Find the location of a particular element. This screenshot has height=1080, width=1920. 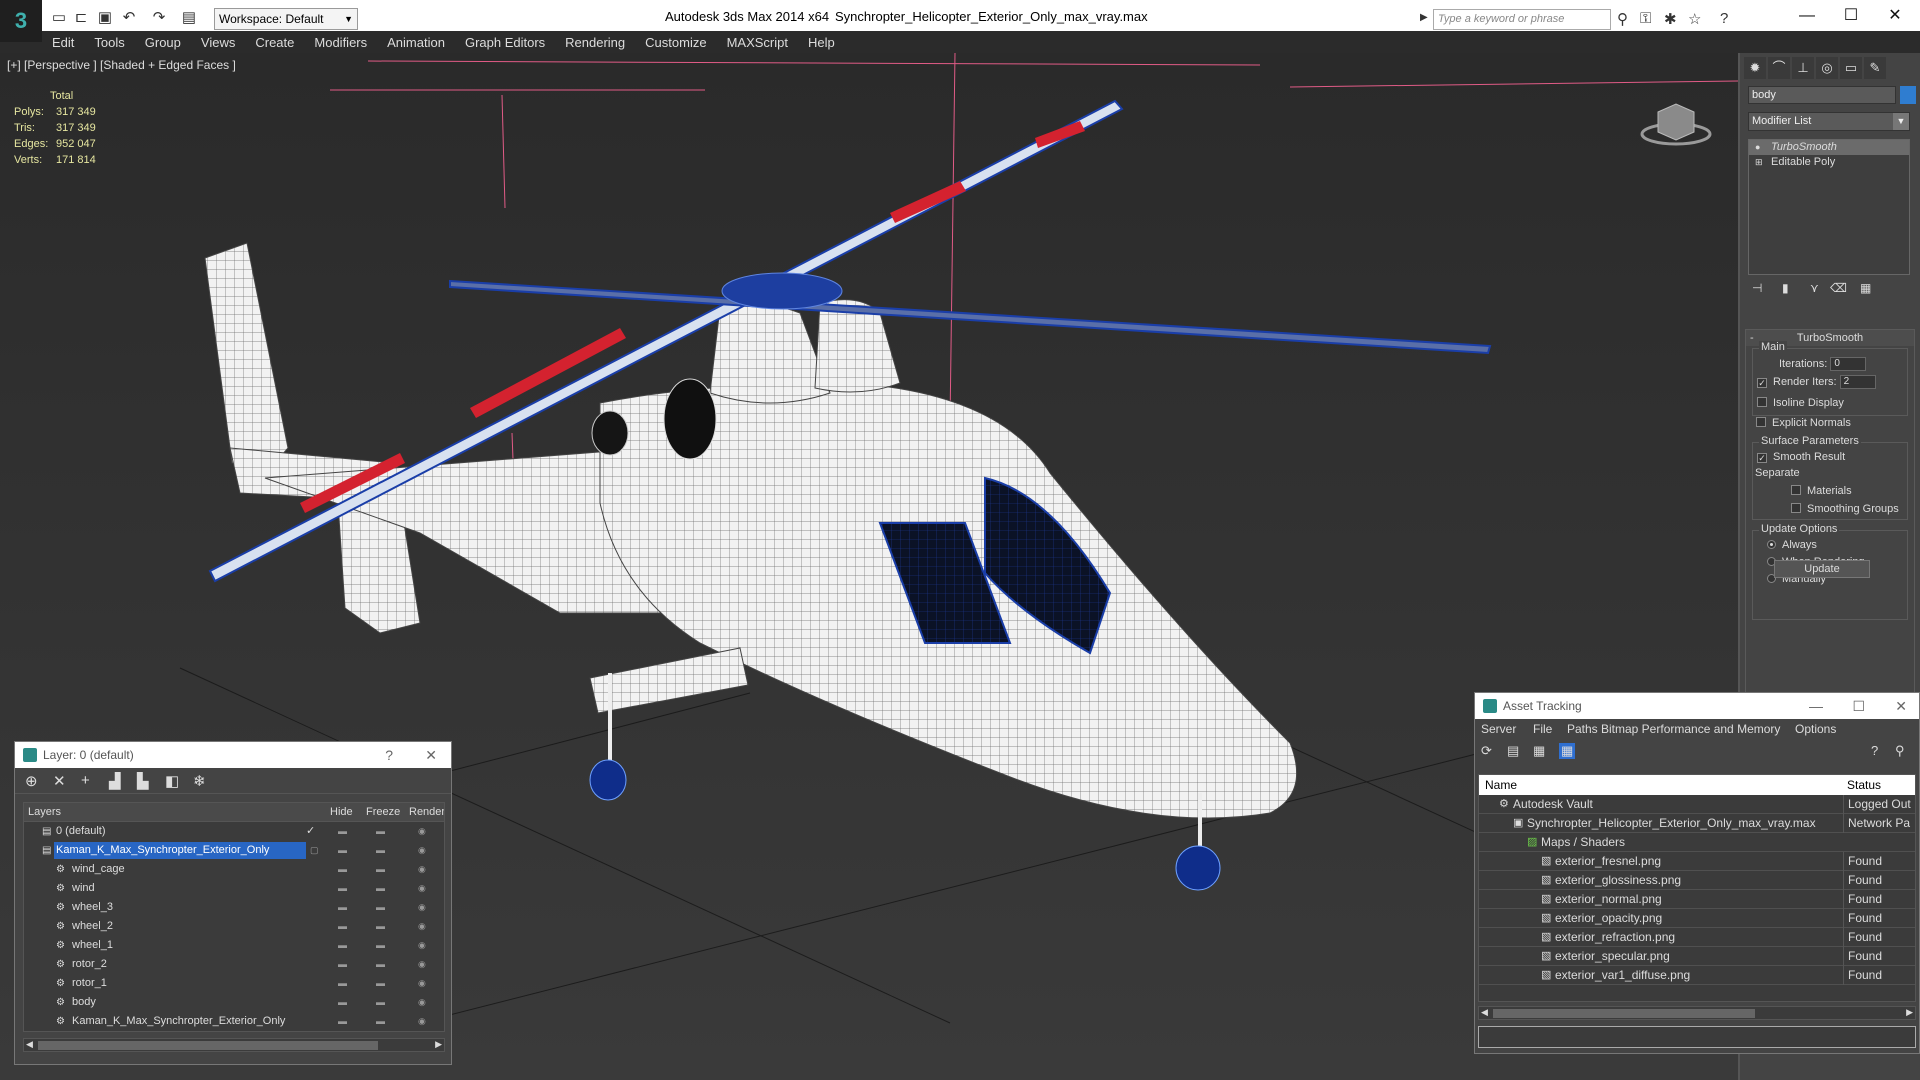

search-input: Type a keyword or phrase is located at coordinates (1522, 19).